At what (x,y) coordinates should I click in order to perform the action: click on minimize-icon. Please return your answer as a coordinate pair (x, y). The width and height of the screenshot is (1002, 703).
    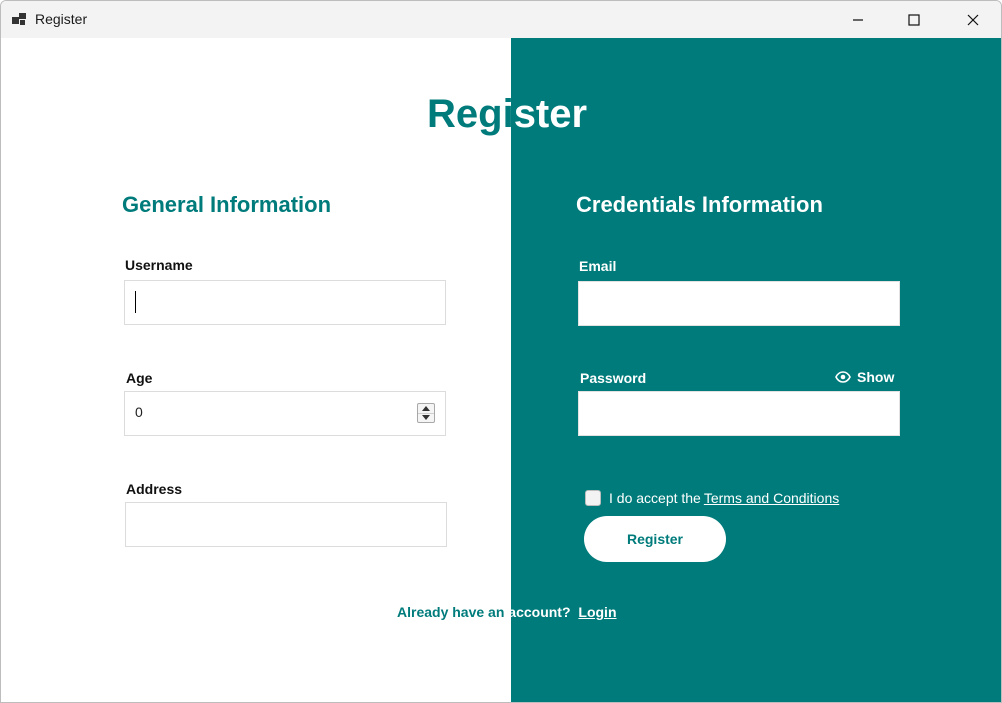
    Looking at the image, I should click on (858, 19).